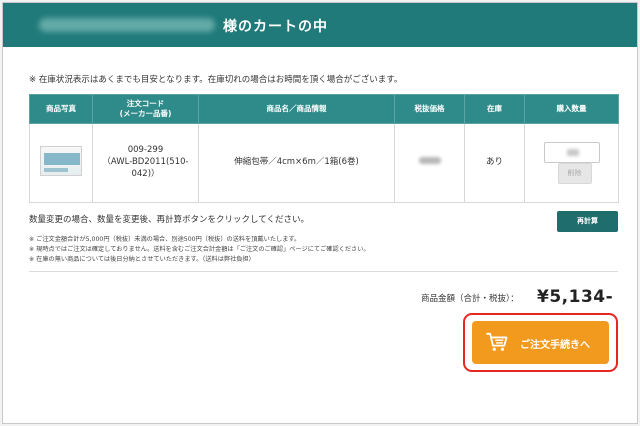  Describe the element at coordinates (555, 345) in the screenshot. I see `checkout-button-label: ご注文手続きへ` at that location.